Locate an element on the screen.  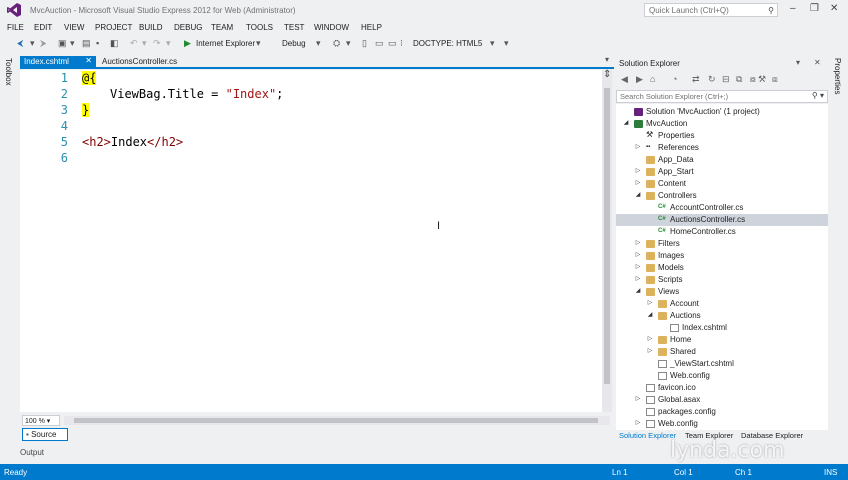
browser-link-icon: ⛭ is located at coordinates (336, 43).